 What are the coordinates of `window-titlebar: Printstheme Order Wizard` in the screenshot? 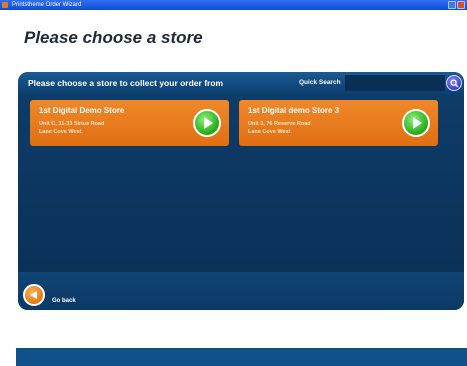 It's located at (233, 5).